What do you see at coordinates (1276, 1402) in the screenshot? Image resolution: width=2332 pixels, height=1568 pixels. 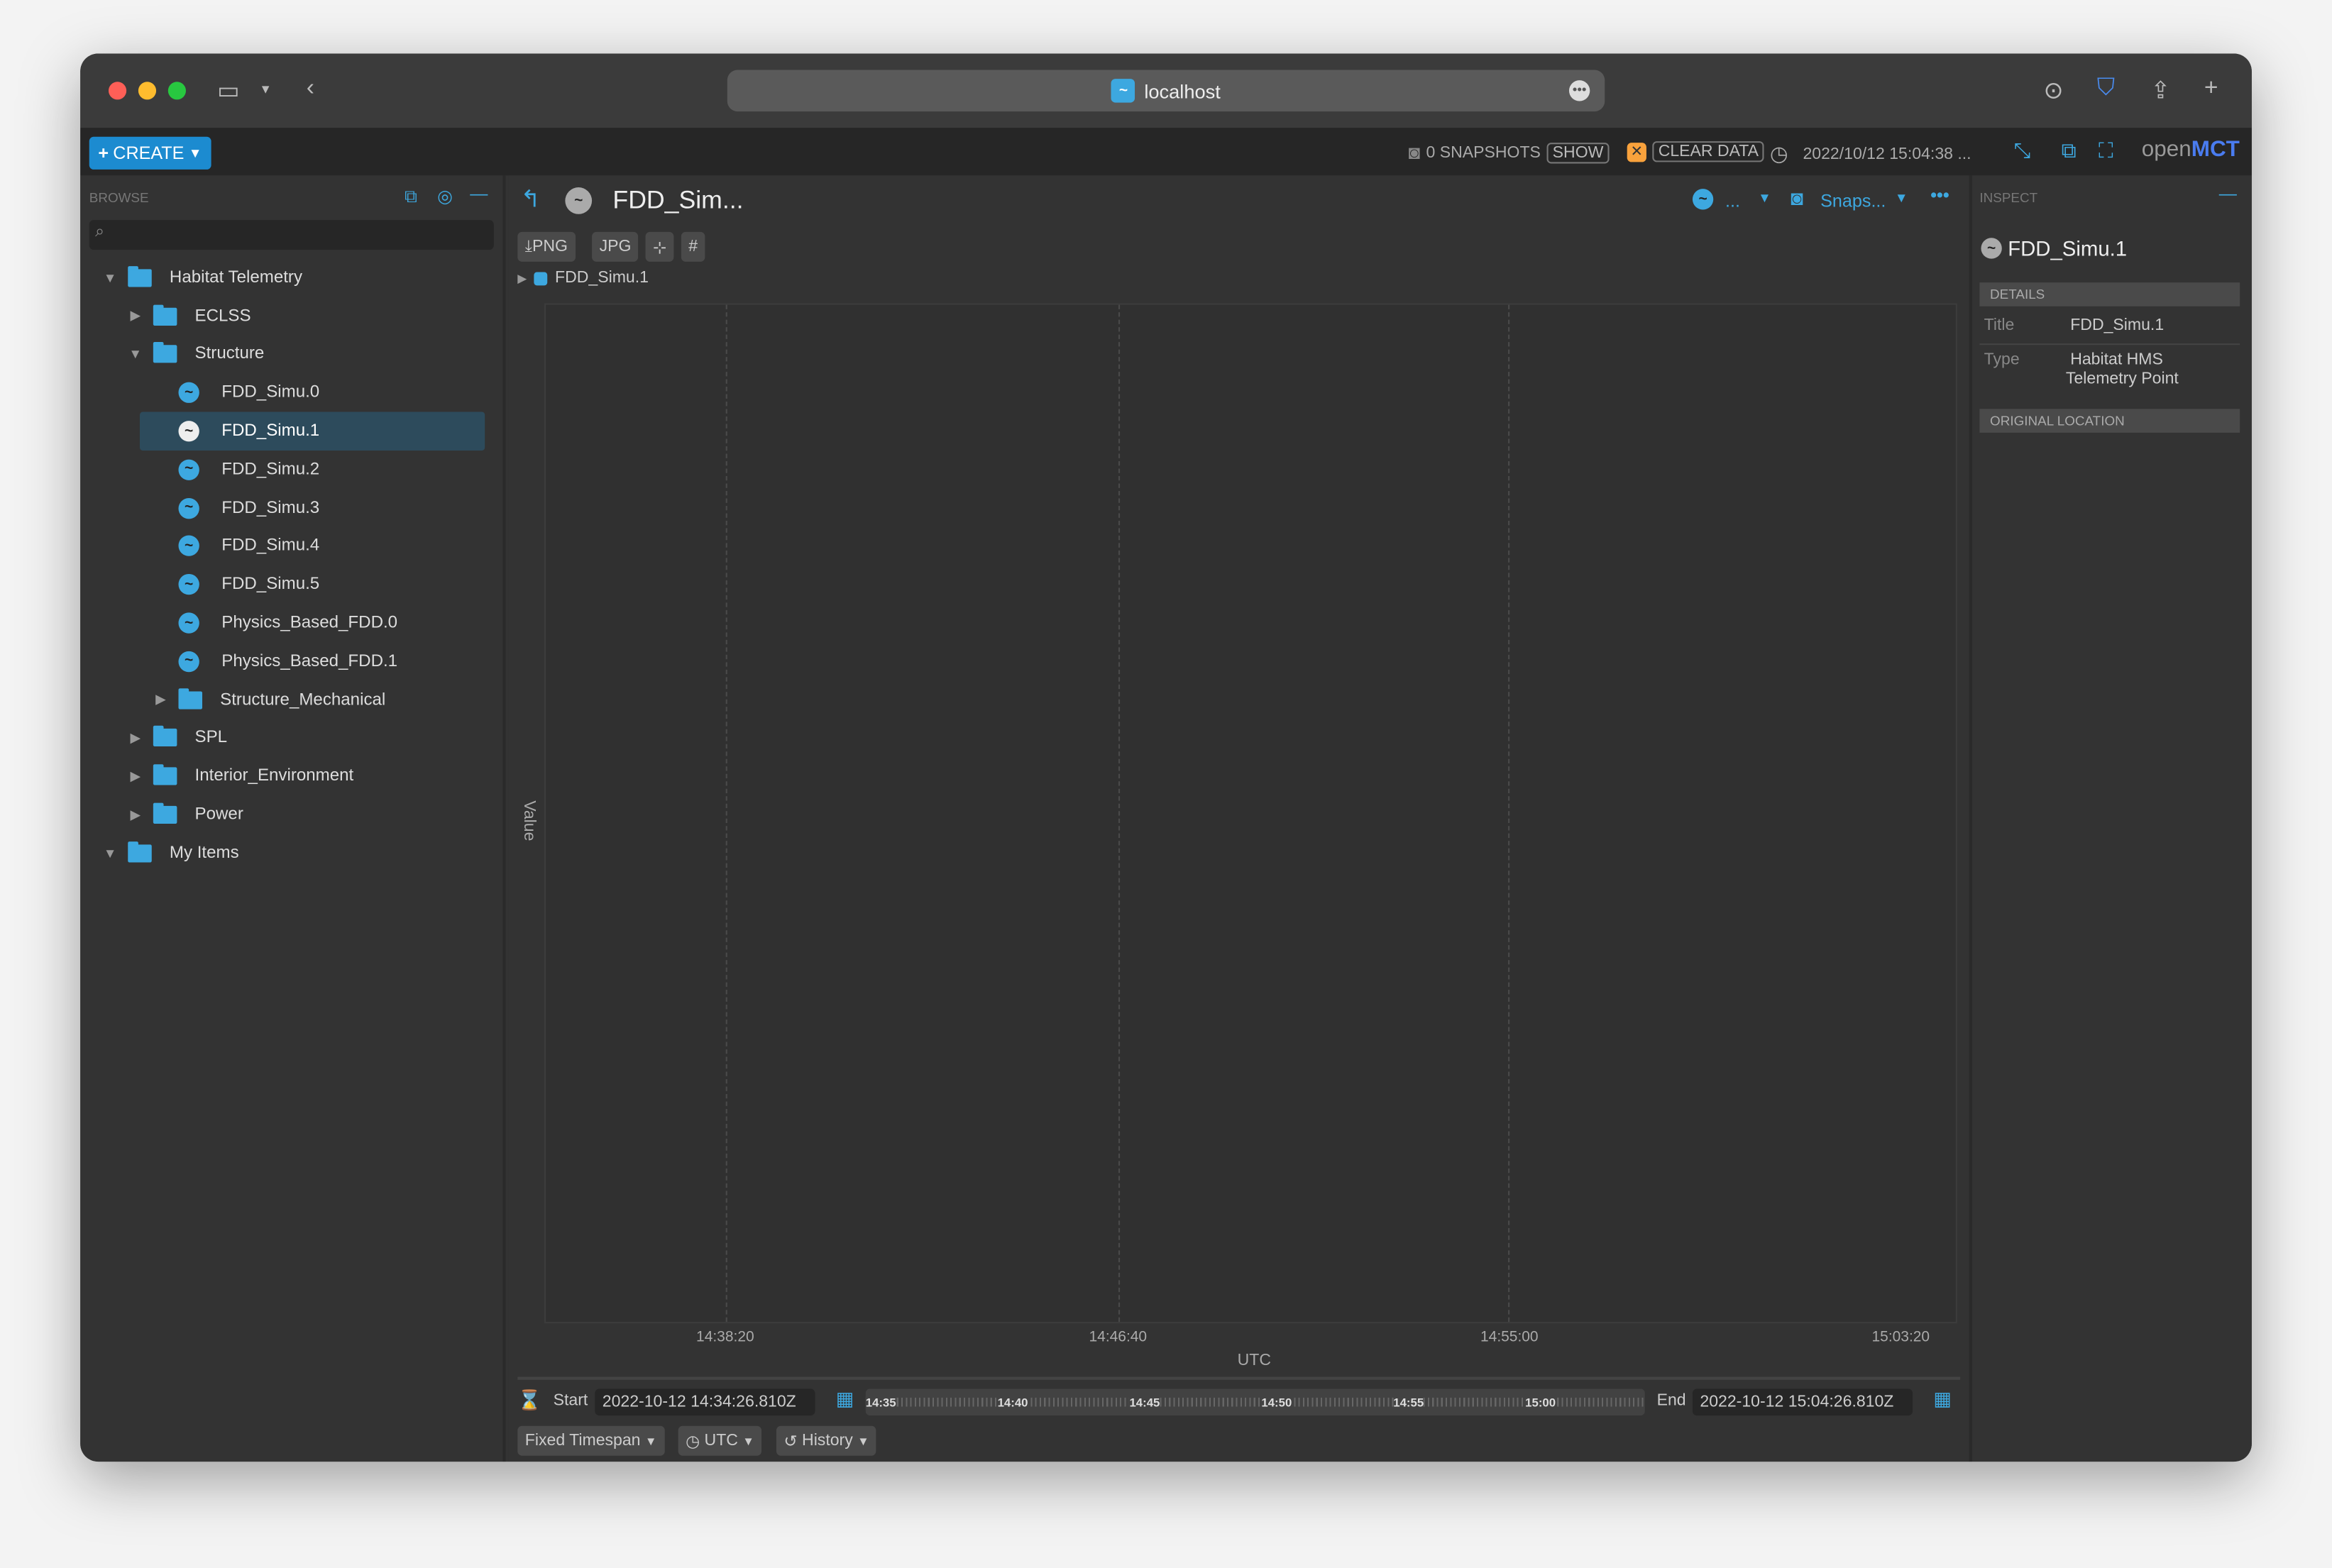 I see `time-tick-label: 14:50` at bounding box center [1276, 1402].